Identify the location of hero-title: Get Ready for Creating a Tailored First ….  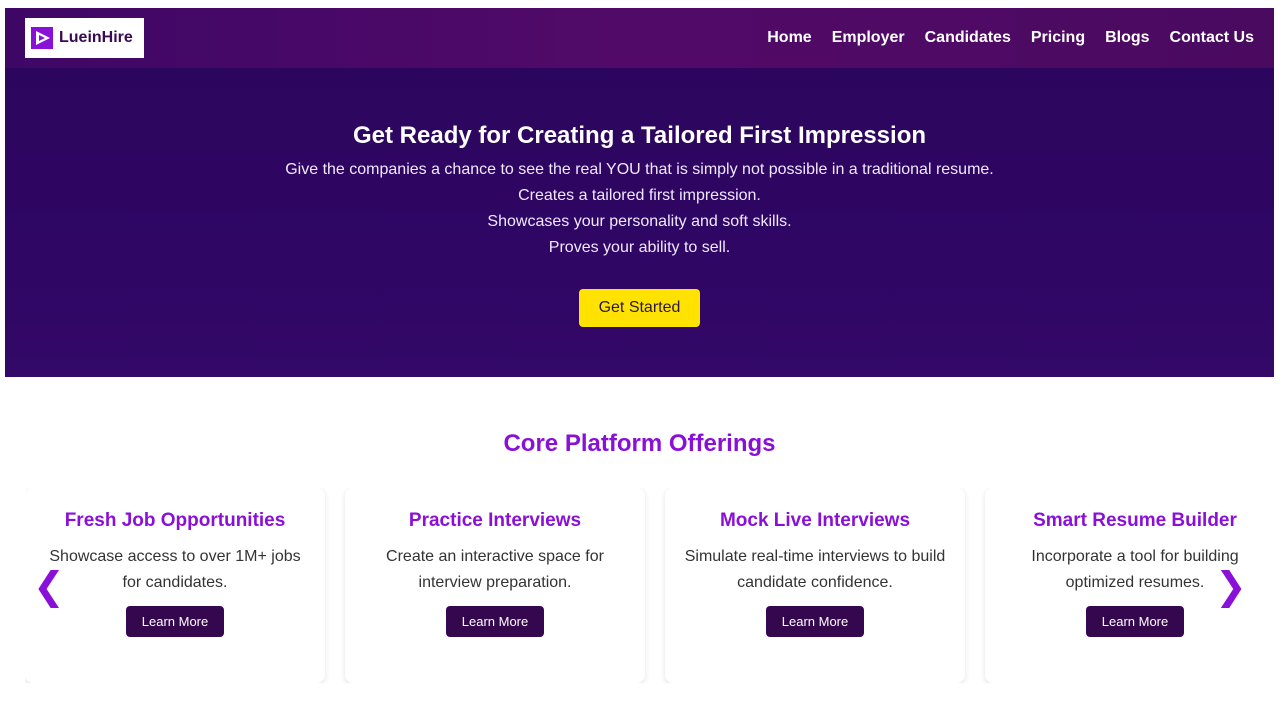
(639, 135).